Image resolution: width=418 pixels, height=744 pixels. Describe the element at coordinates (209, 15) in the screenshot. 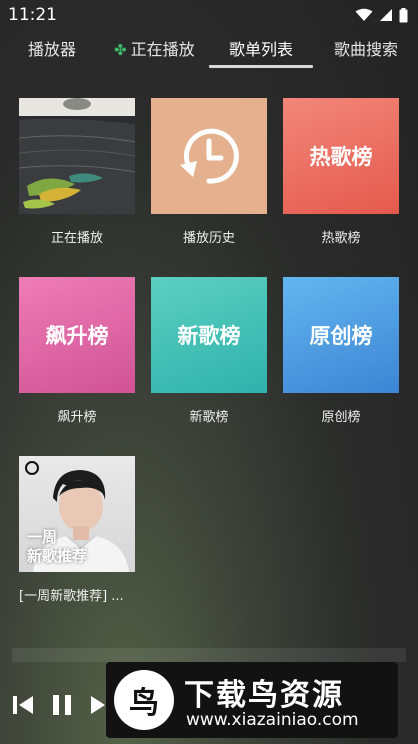

I see `status-bar: 11:21` at that location.